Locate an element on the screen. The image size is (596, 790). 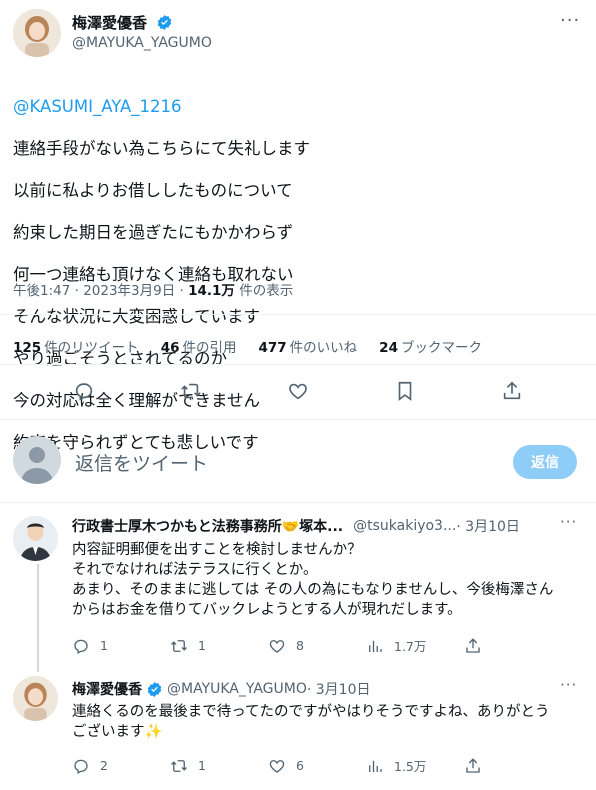
reply-reply-action: 2 is located at coordinates (121, 765).